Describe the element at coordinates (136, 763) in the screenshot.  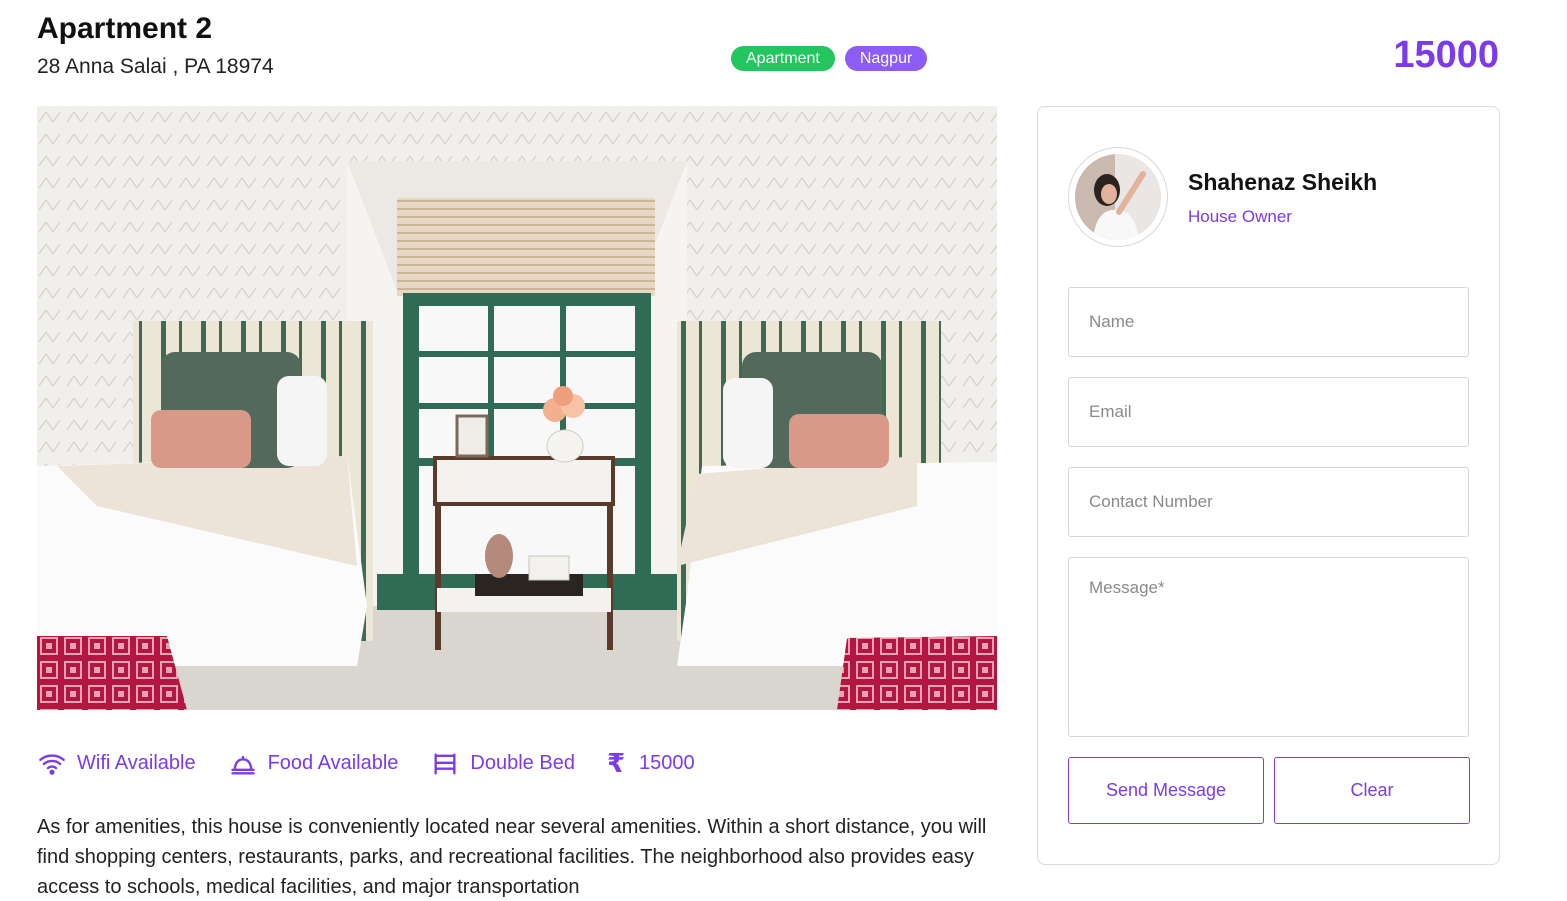
I see `amenity-wifi-label: Wifi Available` at that location.